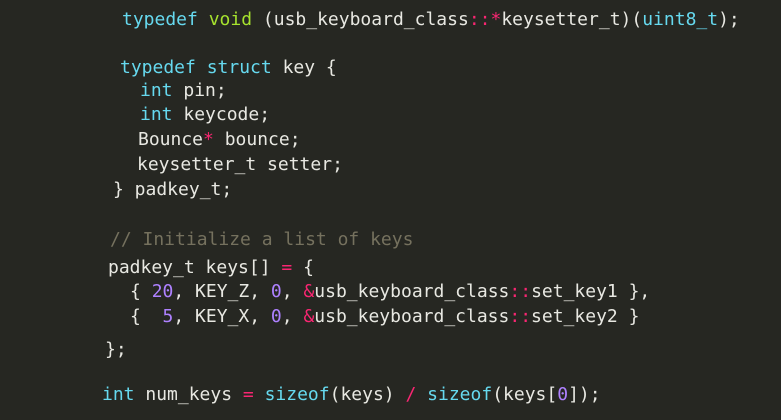 Image resolution: width=781 pixels, height=420 pixels. I want to click on code-token: set_key2 }, so click(585, 316).